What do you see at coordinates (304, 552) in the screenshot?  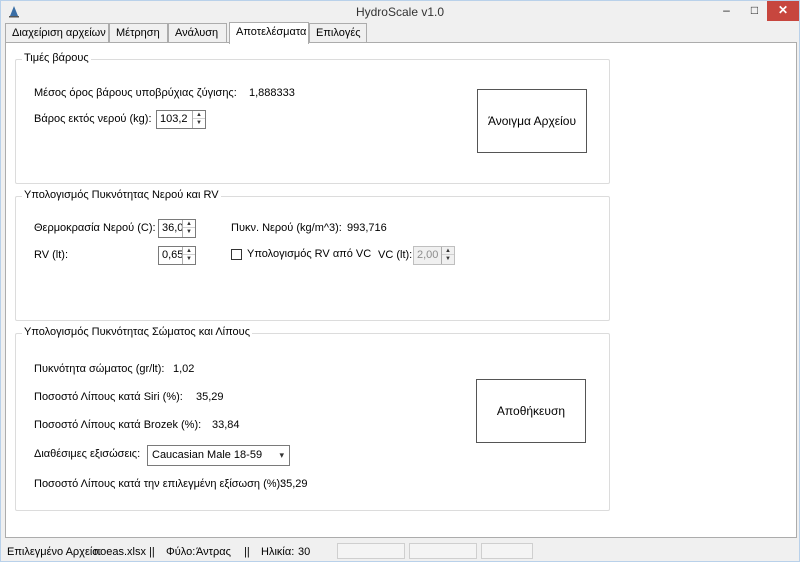 I see `status-age-value: 30` at bounding box center [304, 552].